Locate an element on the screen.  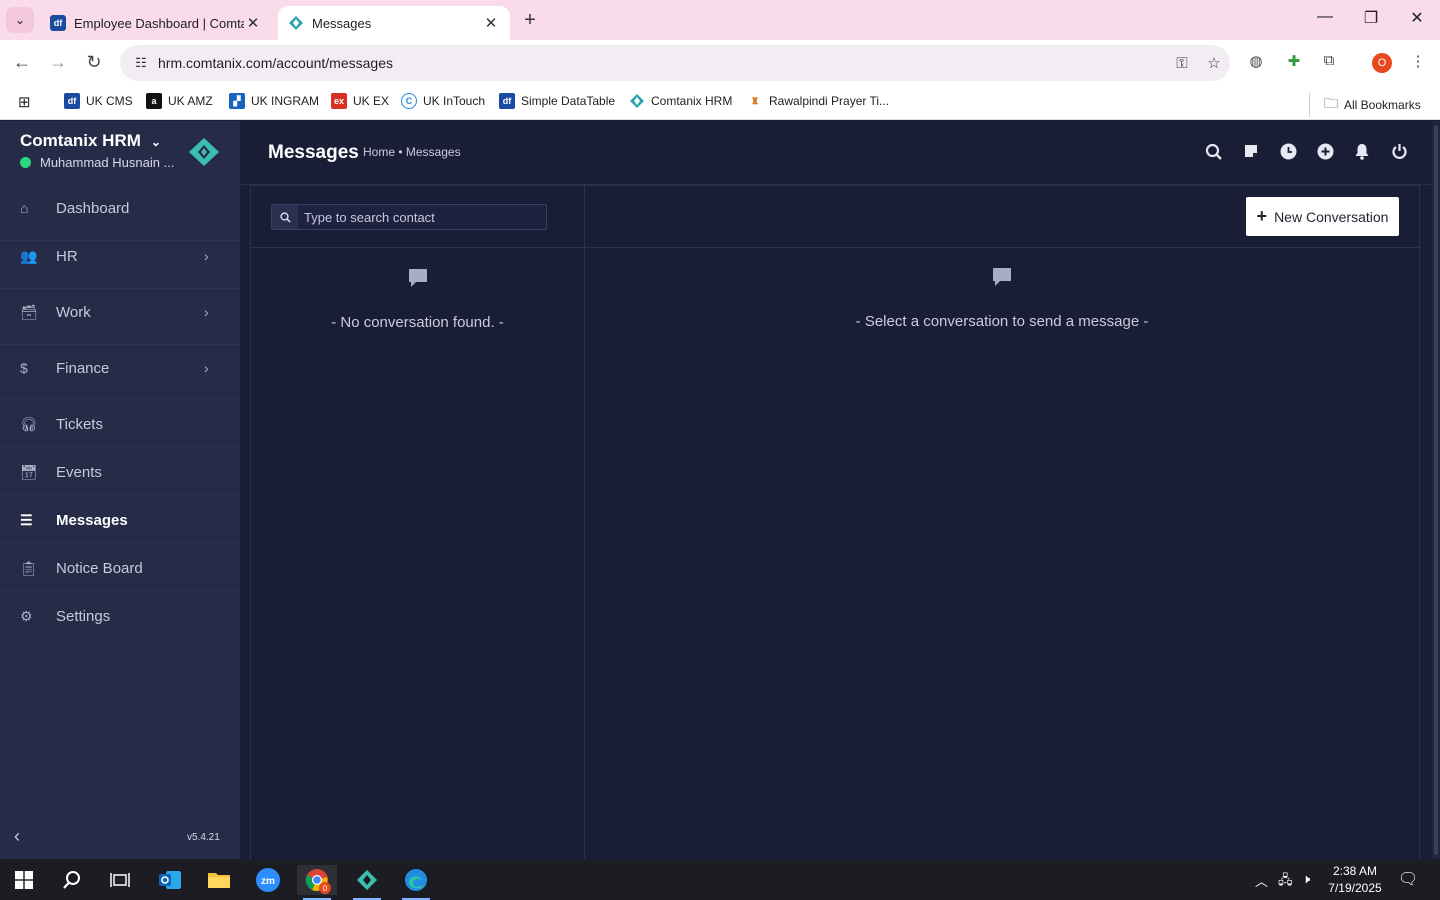
url-text: hrm.comtanix.com/account/messages is located at coordinates (662, 63).